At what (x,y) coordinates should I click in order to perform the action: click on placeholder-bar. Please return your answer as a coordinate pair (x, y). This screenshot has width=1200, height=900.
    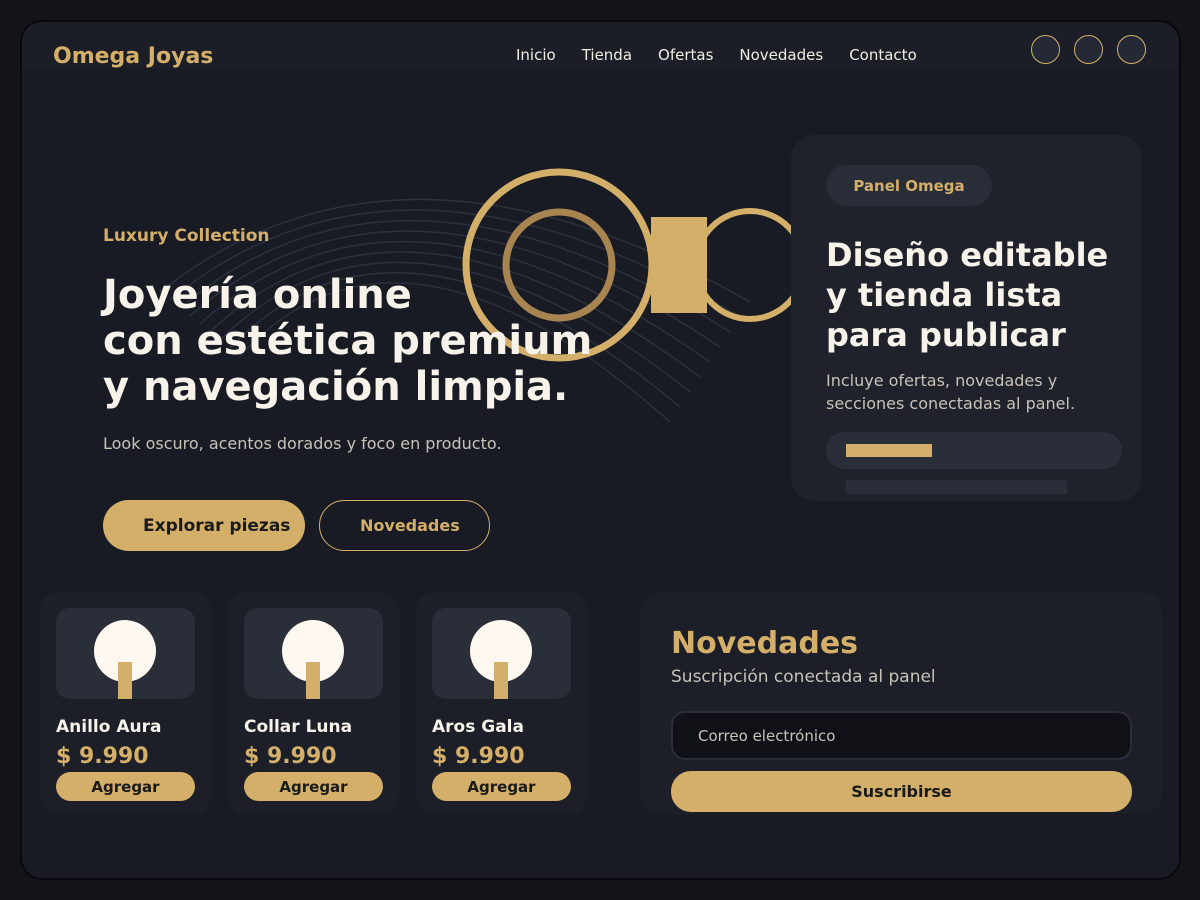
    Looking at the image, I should click on (956, 487).